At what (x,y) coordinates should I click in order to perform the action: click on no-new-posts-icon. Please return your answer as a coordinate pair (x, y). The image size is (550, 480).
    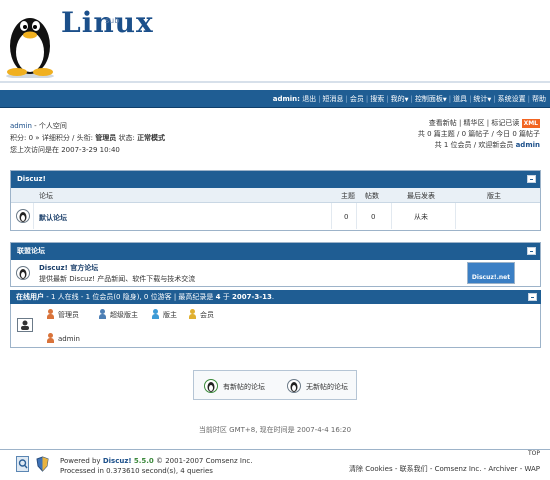
    Looking at the image, I should click on (294, 387).